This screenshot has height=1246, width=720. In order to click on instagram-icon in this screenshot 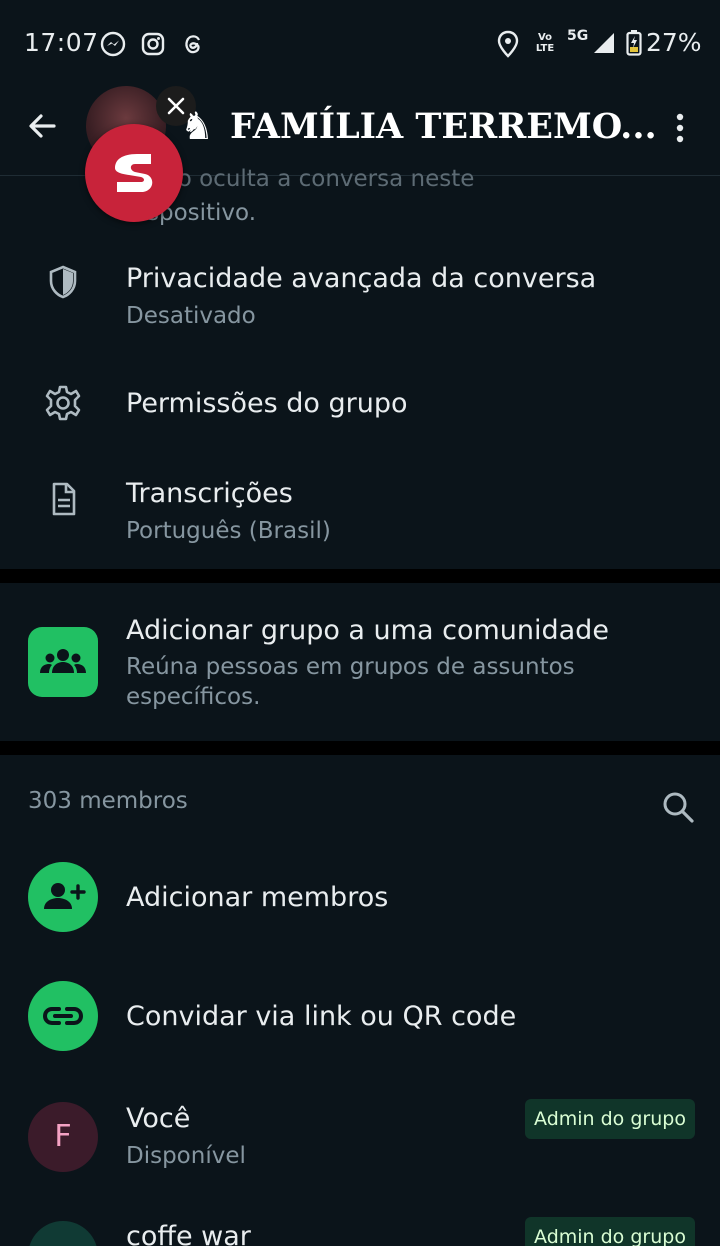, I will do `click(153, 44)`.